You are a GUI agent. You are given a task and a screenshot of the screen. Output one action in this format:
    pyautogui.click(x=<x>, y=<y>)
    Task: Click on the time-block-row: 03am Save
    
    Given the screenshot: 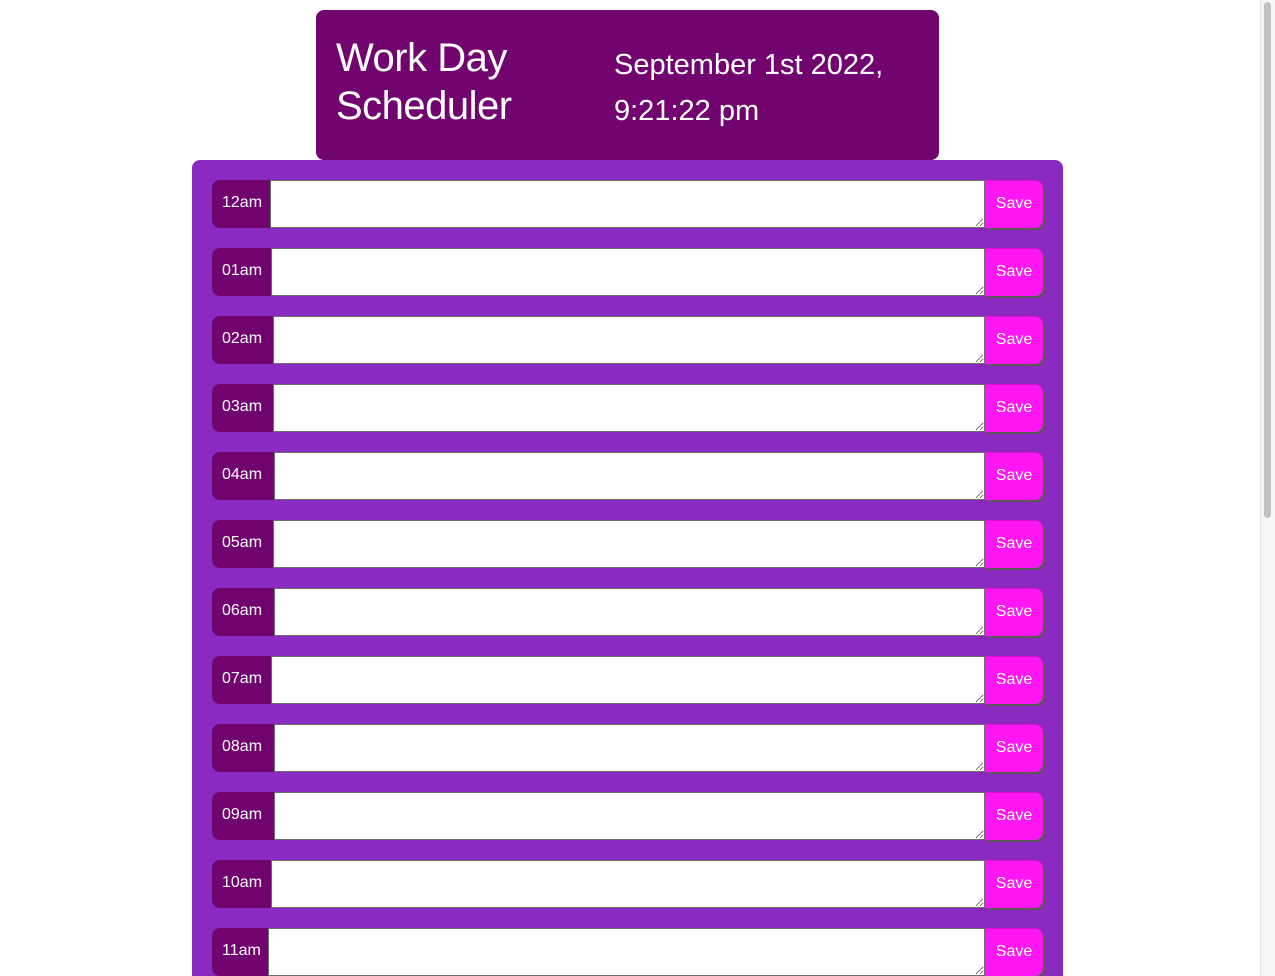 What is the action you would take?
    pyautogui.click(x=627, y=408)
    